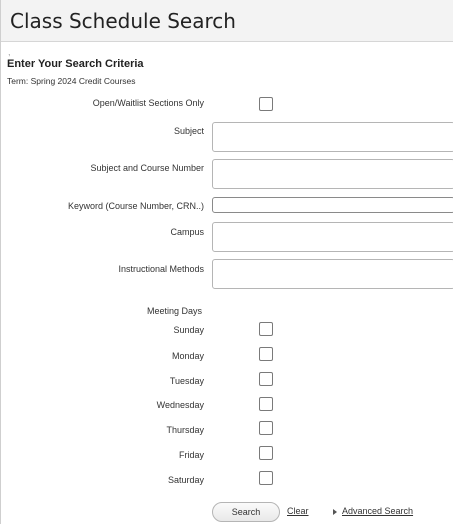 The width and height of the screenshot is (453, 524). Describe the element at coordinates (332, 274) in the screenshot. I see `instructional-methods-input` at that location.